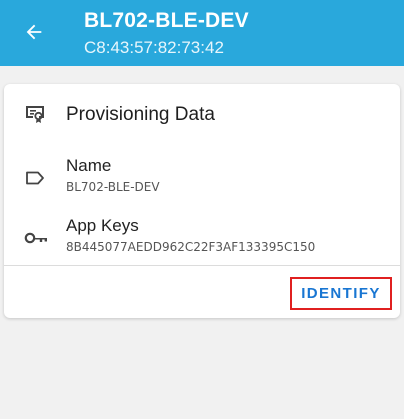  I want to click on arrow-left-icon, so click(34, 32).